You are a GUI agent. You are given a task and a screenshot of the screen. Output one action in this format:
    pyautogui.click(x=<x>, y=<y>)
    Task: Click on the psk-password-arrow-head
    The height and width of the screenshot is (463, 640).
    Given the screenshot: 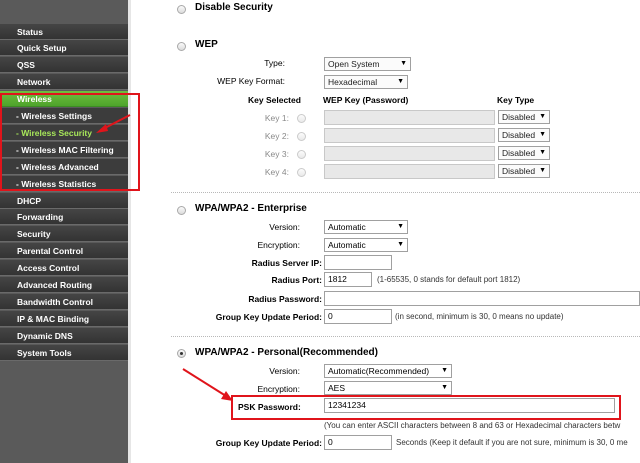 What is the action you would take?
    pyautogui.click(x=227, y=396)
    